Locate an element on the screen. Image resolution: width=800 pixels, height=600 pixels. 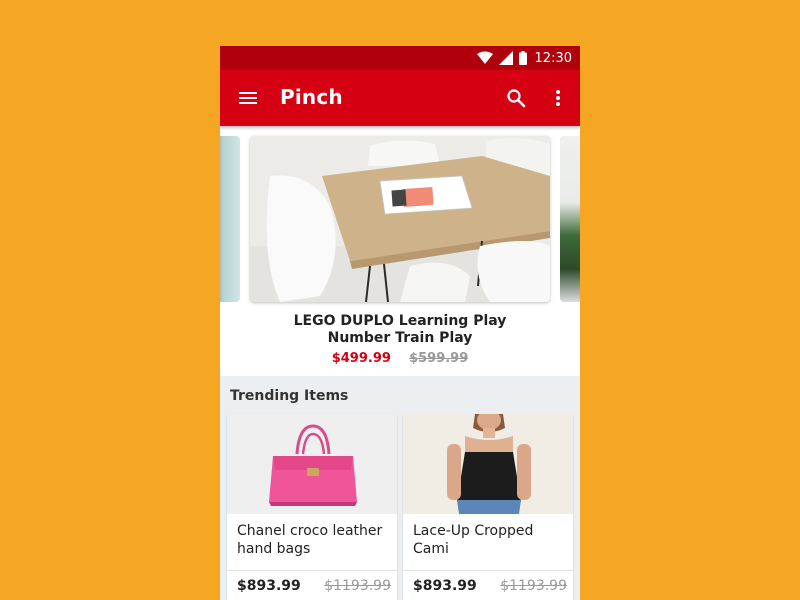
featured-image is located at coordinates (400, 219).